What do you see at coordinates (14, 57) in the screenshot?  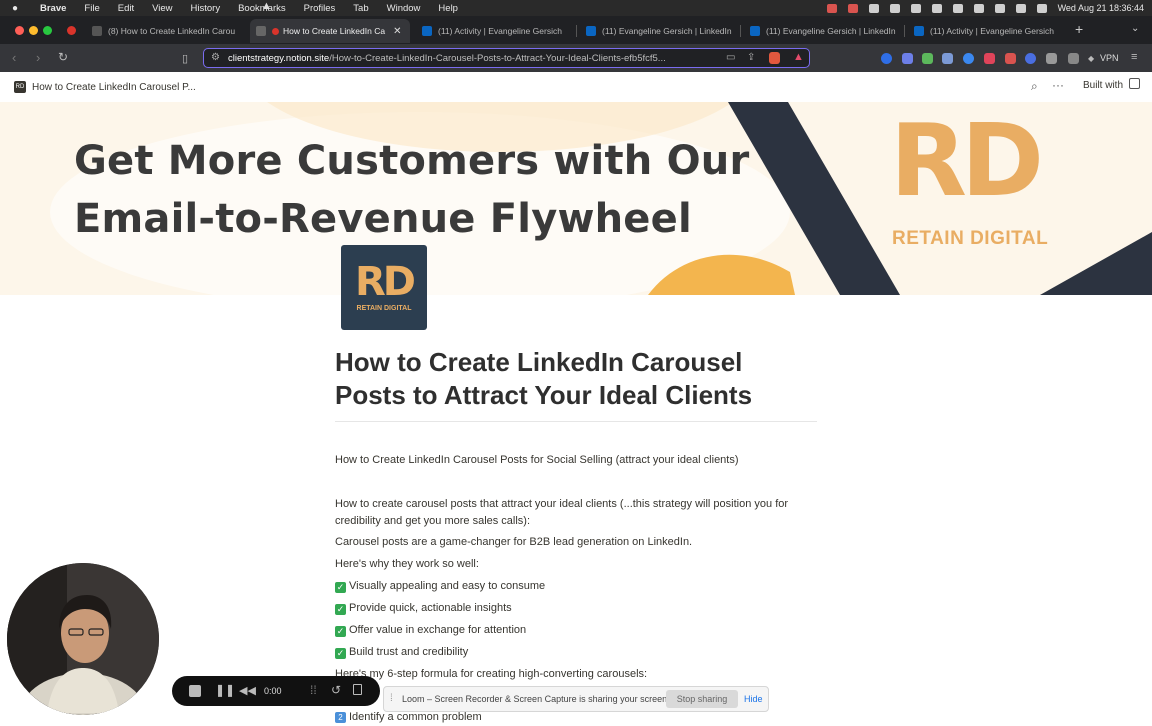 I see `back-icon: ‹` at bounding box center [14, 57].